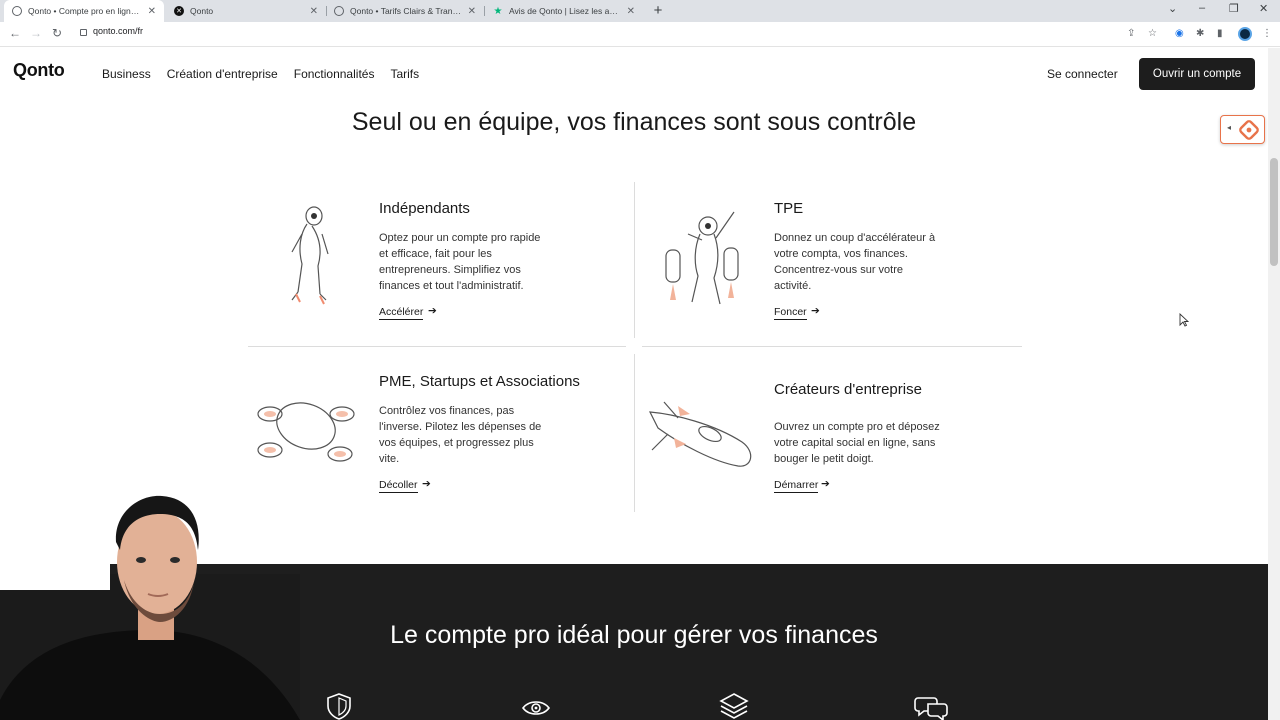 The height and width of the screenshot is (720, 1280). I want to click on card-desc-line: Ouvrez un compte pro et déposez, so click(857, 427).